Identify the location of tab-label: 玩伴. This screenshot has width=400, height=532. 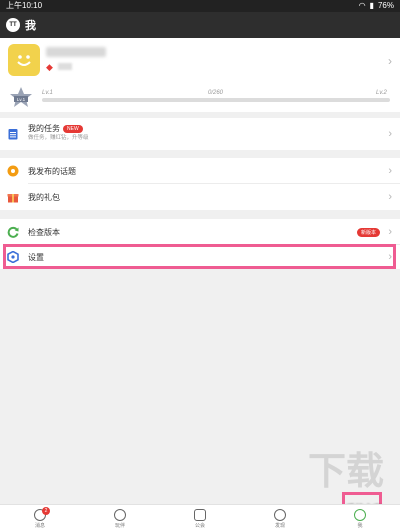
(119, 525).